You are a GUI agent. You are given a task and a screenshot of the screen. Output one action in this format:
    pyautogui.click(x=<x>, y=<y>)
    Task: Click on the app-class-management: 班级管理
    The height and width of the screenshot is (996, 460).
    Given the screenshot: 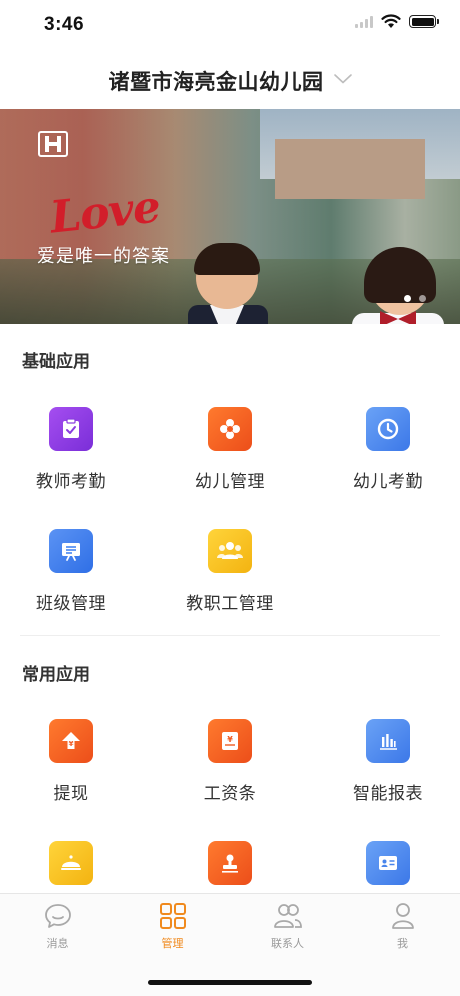 What is the action you would take?
    pyautogui.click(x=71, y=571)
    